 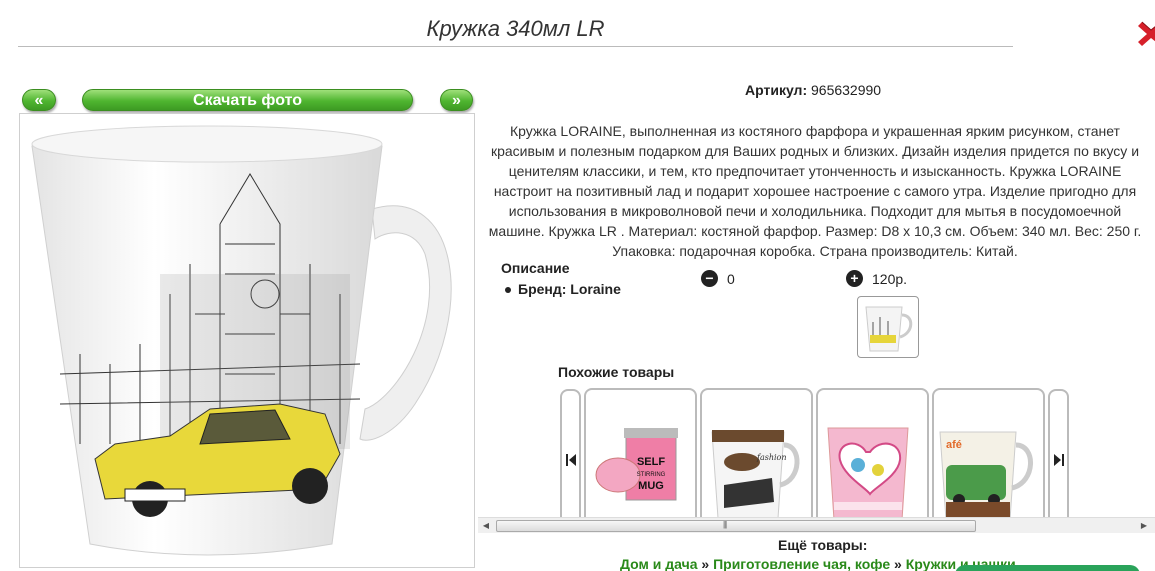 I want to click on download-photo-button: Скачать фото, so click(x=247, y=100).